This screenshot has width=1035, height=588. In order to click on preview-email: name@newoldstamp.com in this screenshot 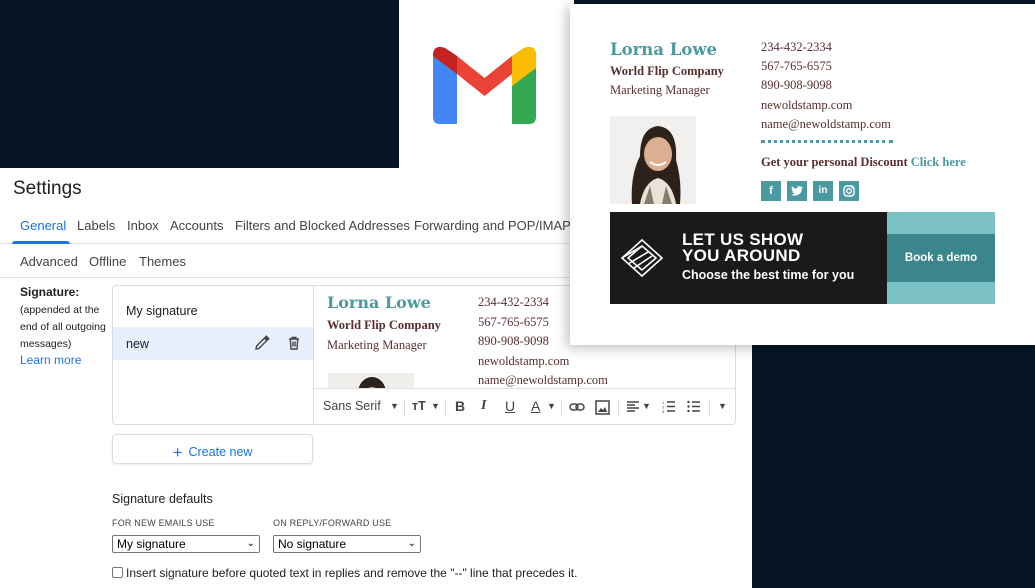, I will do `click(826, 124)`.